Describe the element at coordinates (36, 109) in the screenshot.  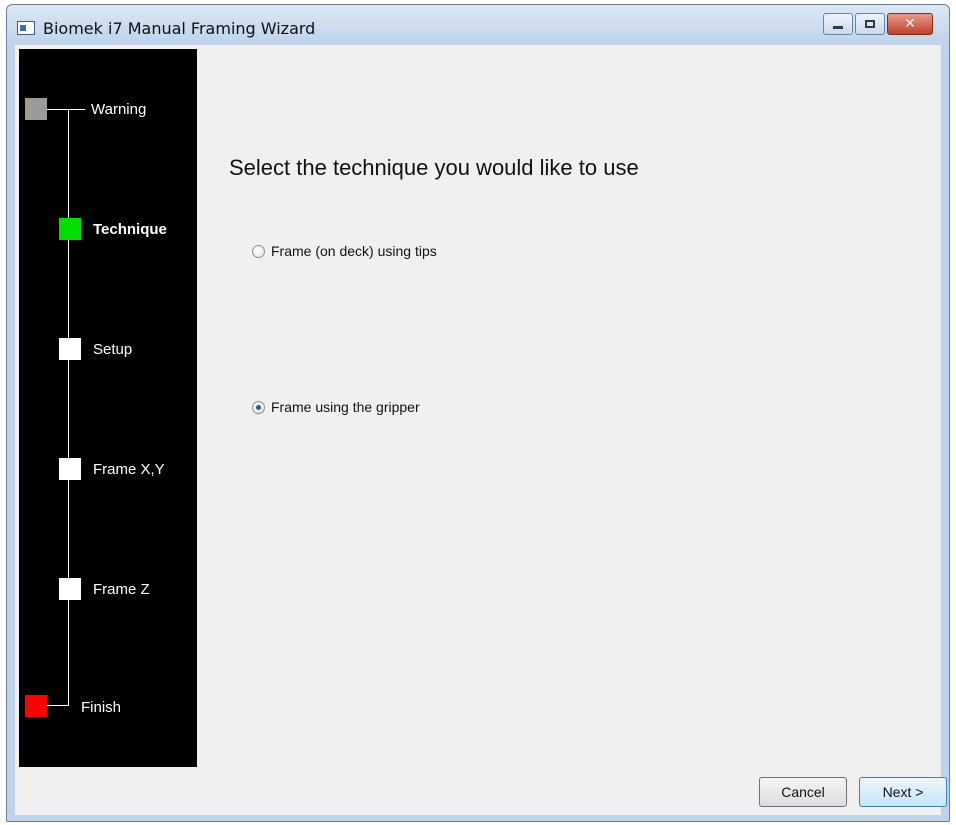
I see `step-marker-warning` at that location.